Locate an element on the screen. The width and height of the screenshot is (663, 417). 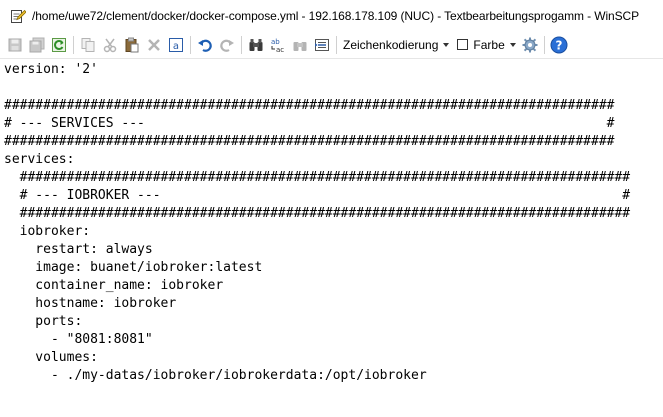
svg-text: ab is located at coordinates (275, 42).